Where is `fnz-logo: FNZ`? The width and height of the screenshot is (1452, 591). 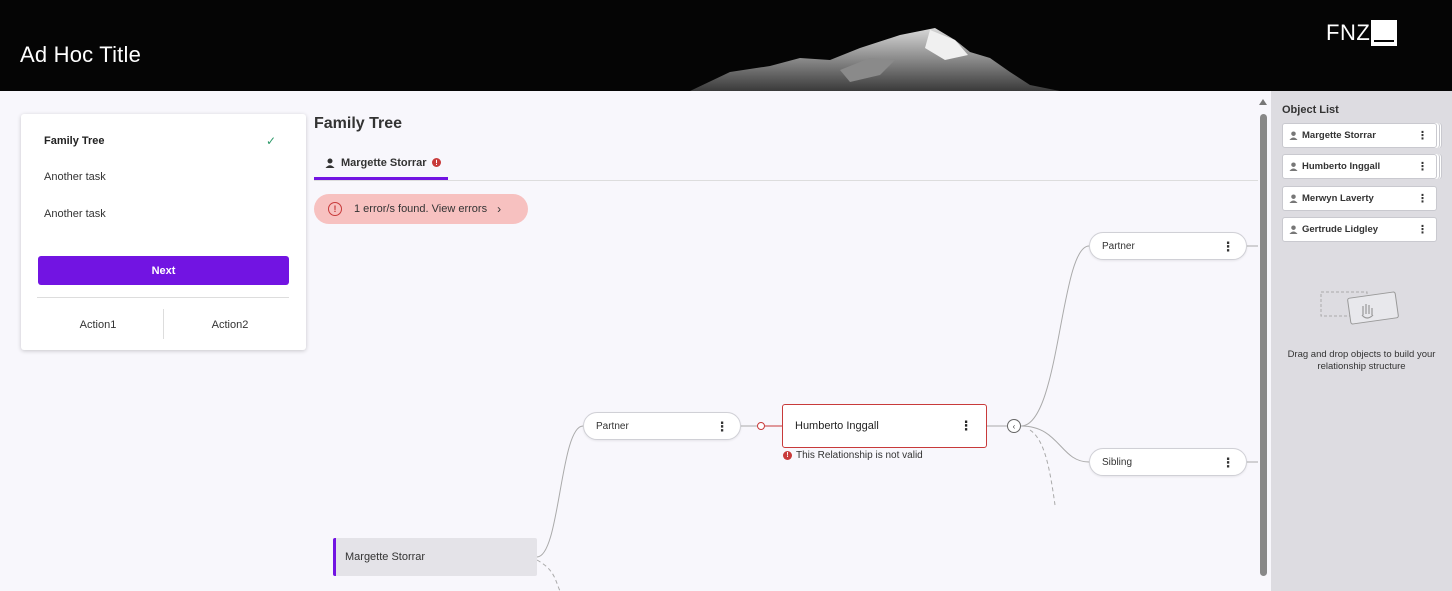
fnz-logo: FNZ is located at coordinates (1362, 33).